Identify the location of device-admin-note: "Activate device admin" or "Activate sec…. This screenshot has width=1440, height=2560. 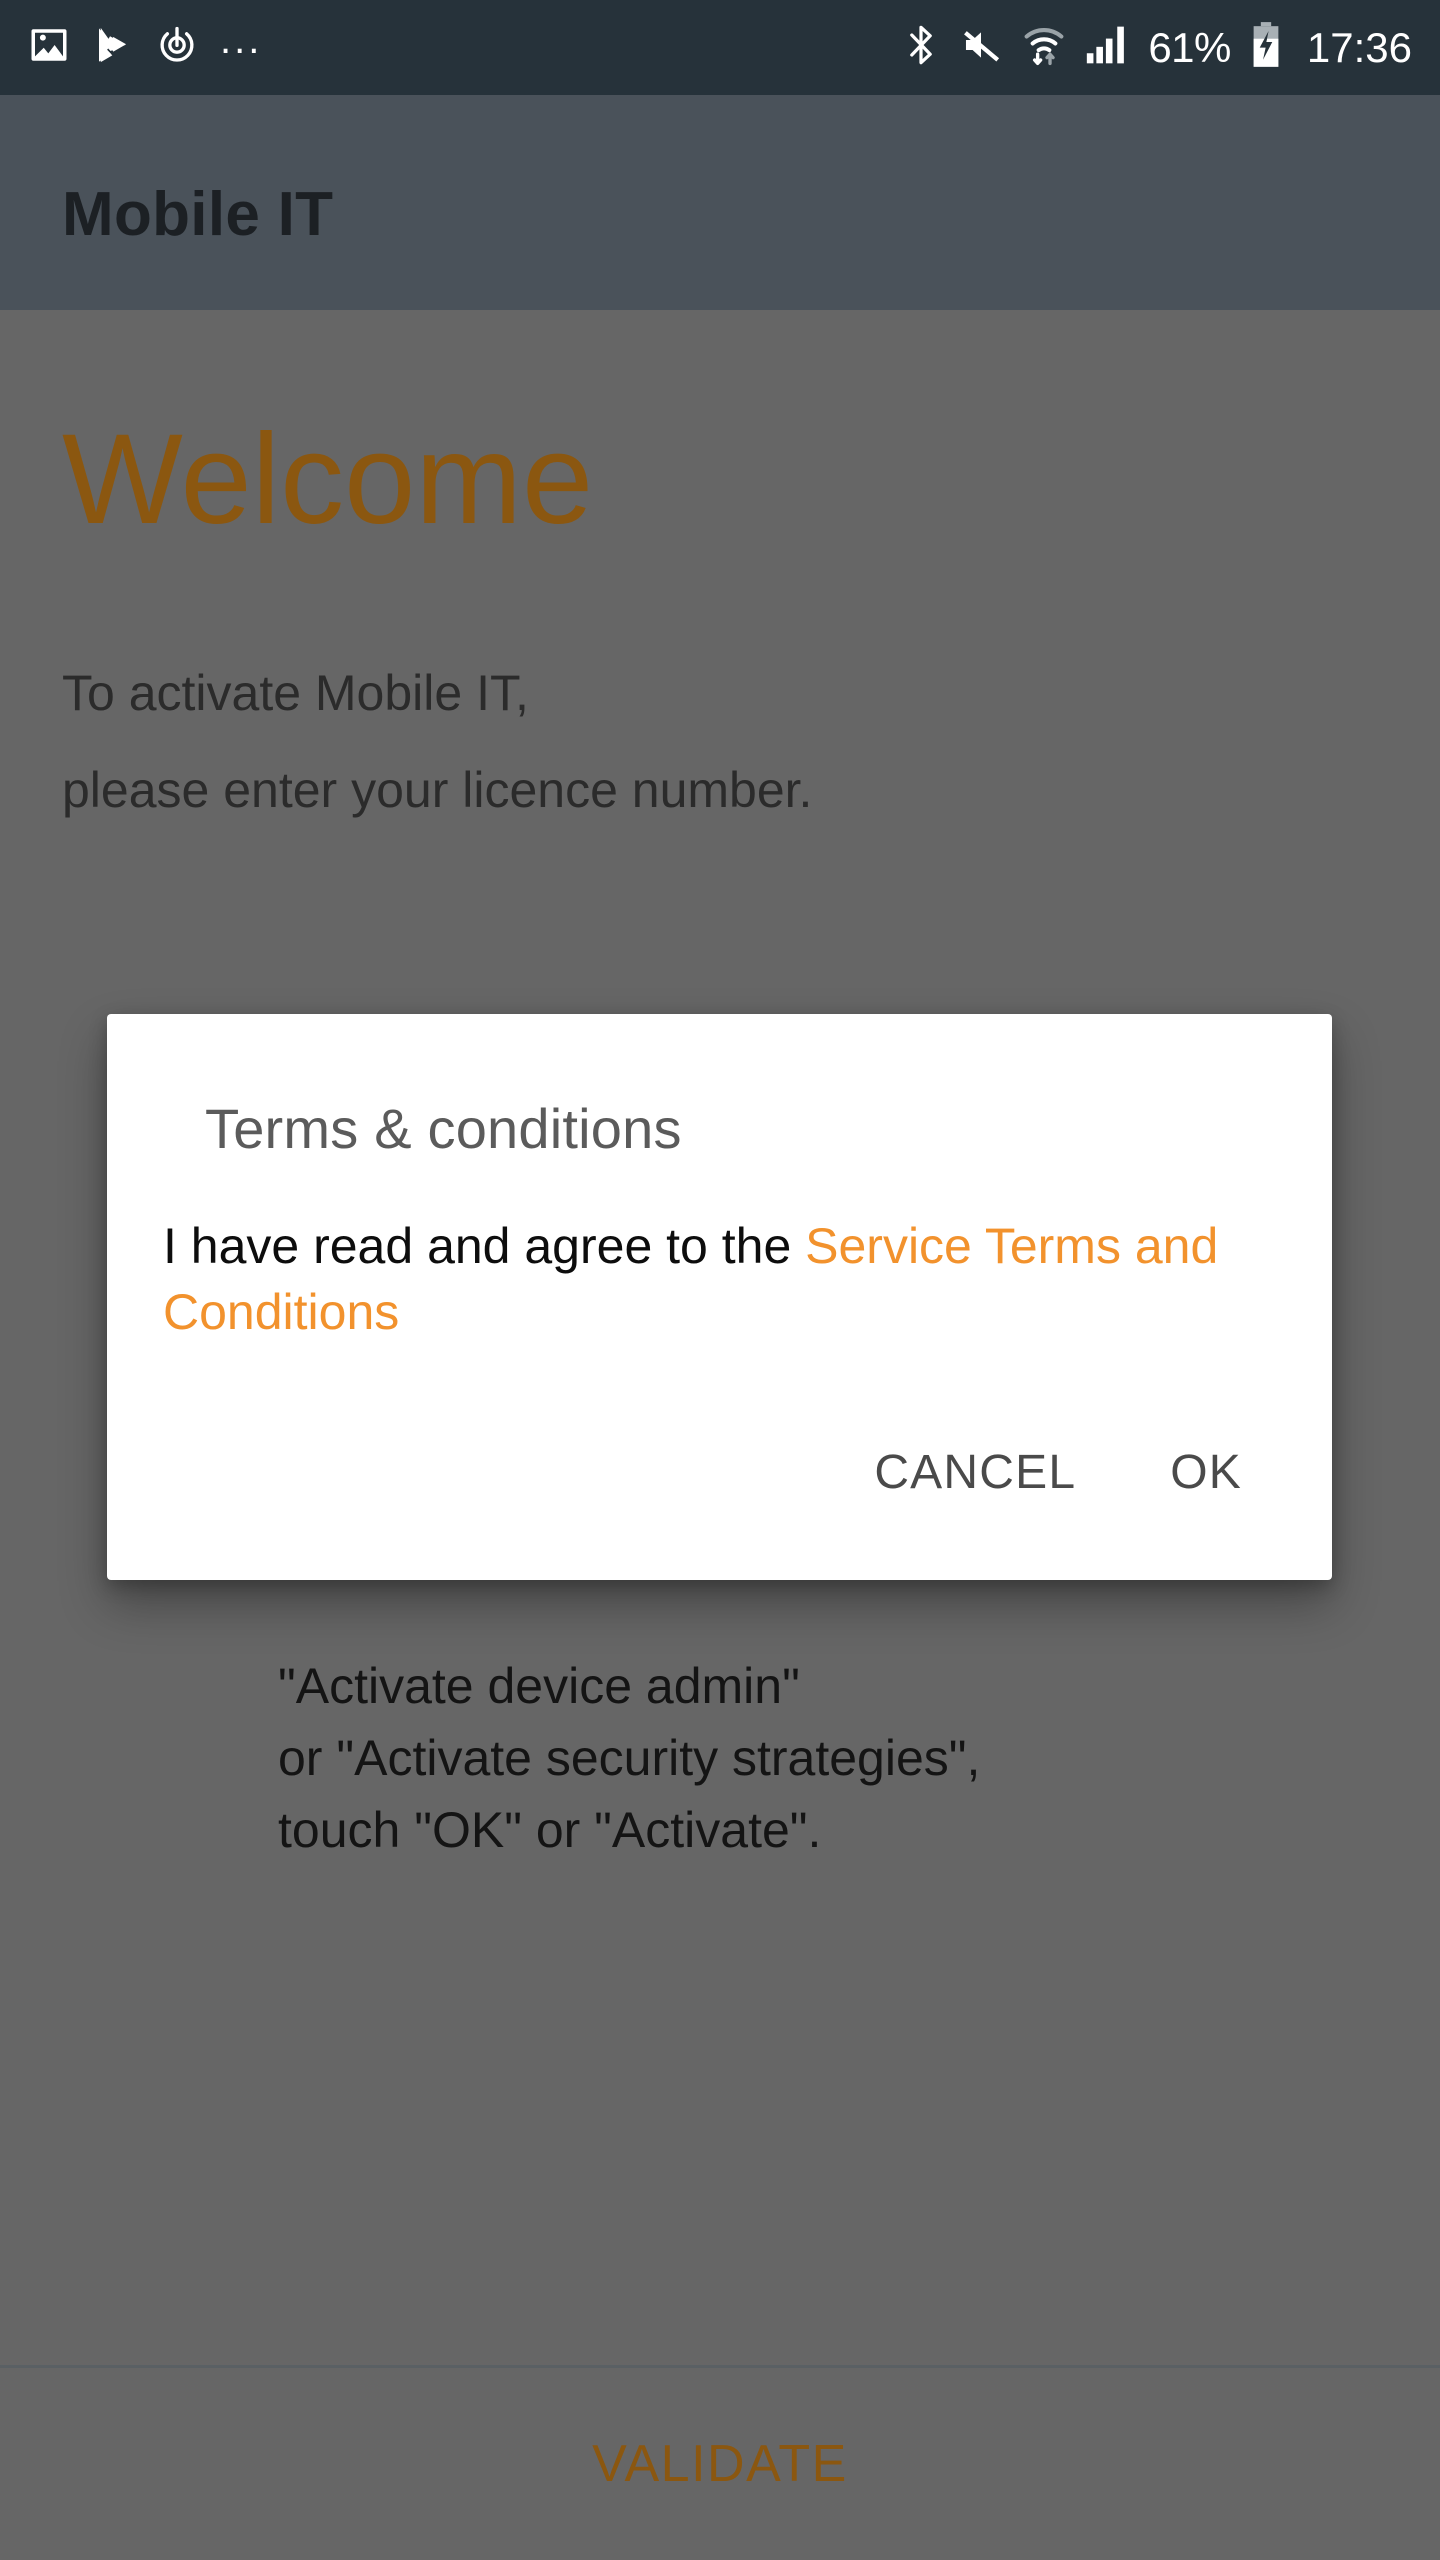
(629, 1758).